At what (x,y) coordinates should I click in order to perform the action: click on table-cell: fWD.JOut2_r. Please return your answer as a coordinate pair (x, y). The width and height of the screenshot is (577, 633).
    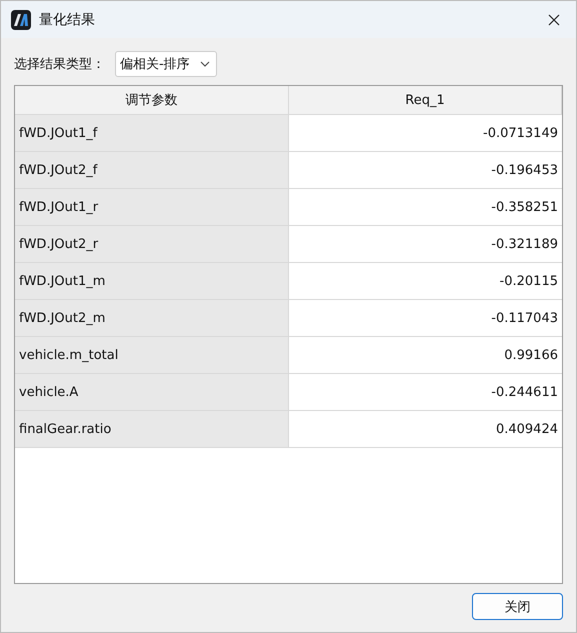
    Looking at the image, I should click on (152, 244).